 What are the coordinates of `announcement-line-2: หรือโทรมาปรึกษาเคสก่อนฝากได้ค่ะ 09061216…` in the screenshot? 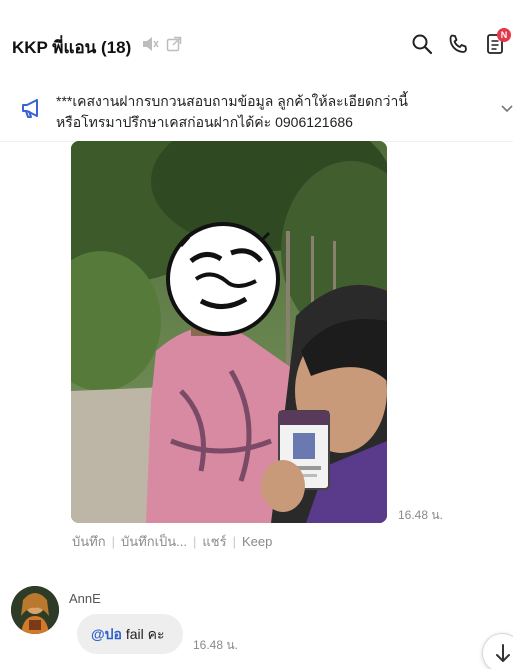 It's located at (204, 122).